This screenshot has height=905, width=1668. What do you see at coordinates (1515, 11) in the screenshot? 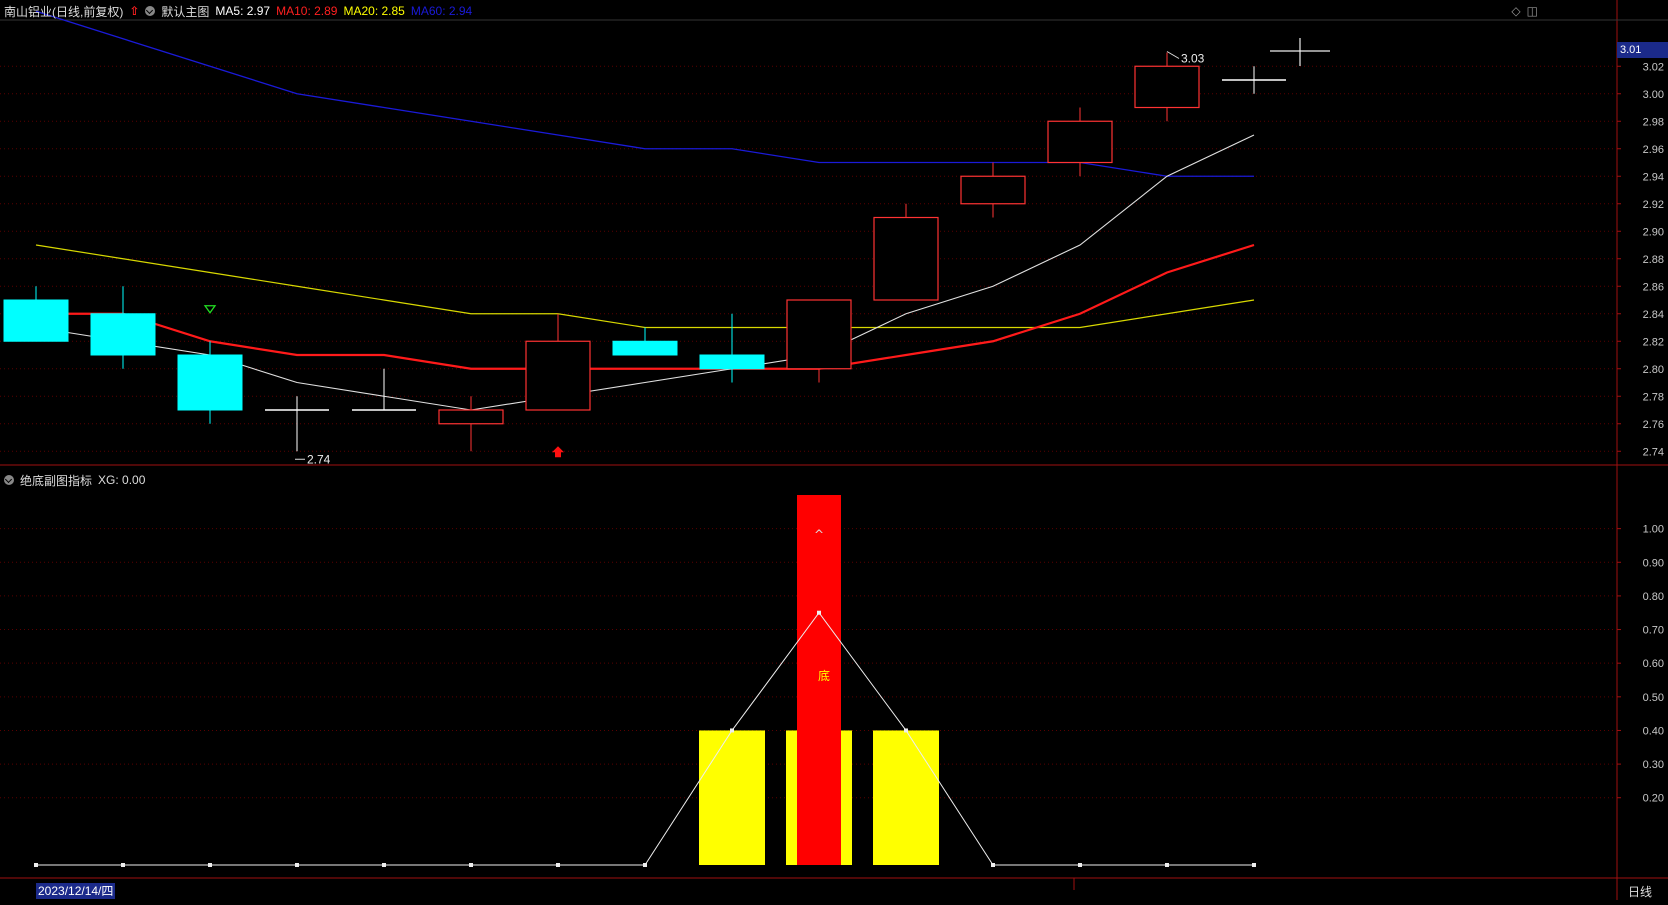
I see `diamond-icon: ◇` at bounding box center [1515, 11].